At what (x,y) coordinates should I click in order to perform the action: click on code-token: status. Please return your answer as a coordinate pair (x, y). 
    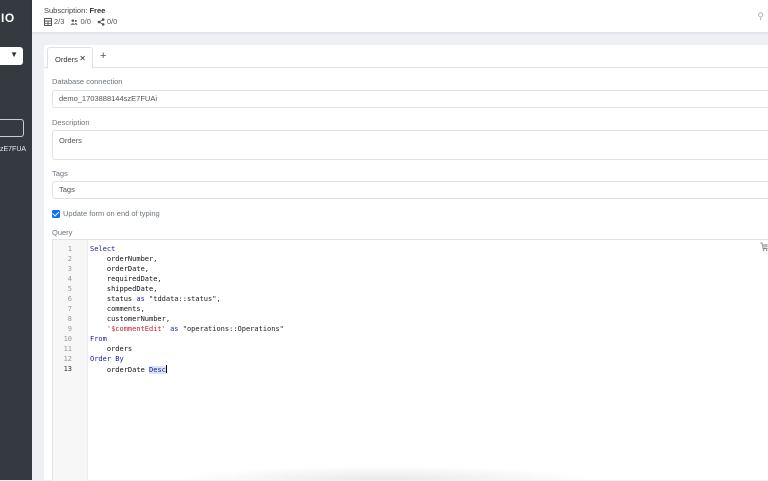
    Looking at the image, I should click on (113, 299).